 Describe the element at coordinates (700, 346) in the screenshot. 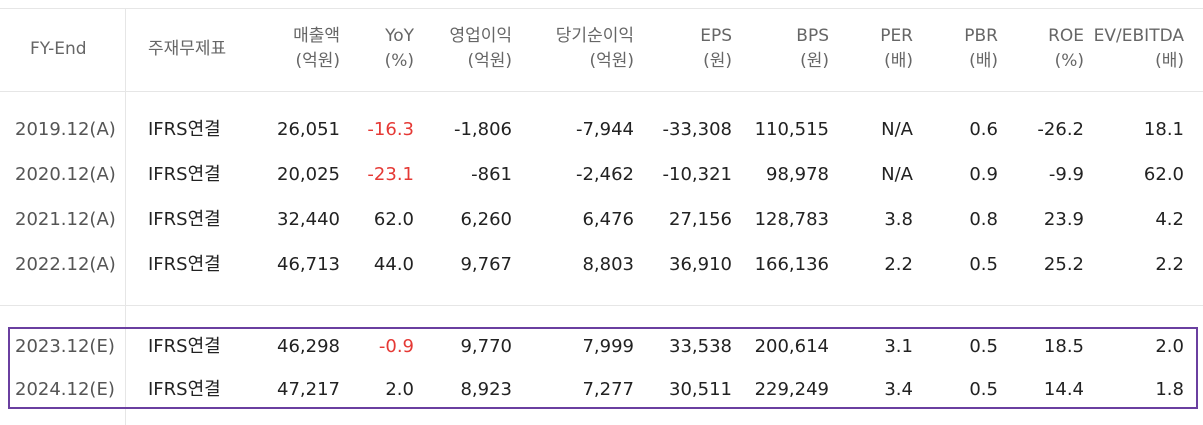

I see `cell-eps: 33,538` at that location.